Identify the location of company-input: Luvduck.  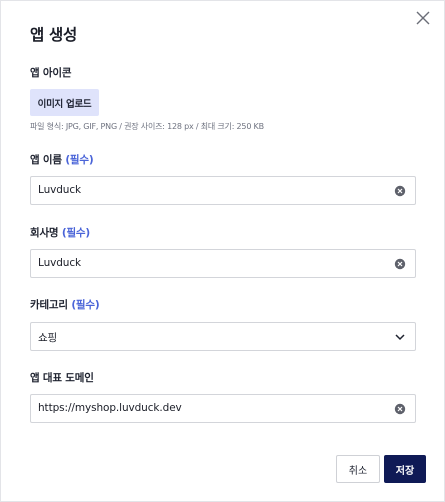
(223, 263).